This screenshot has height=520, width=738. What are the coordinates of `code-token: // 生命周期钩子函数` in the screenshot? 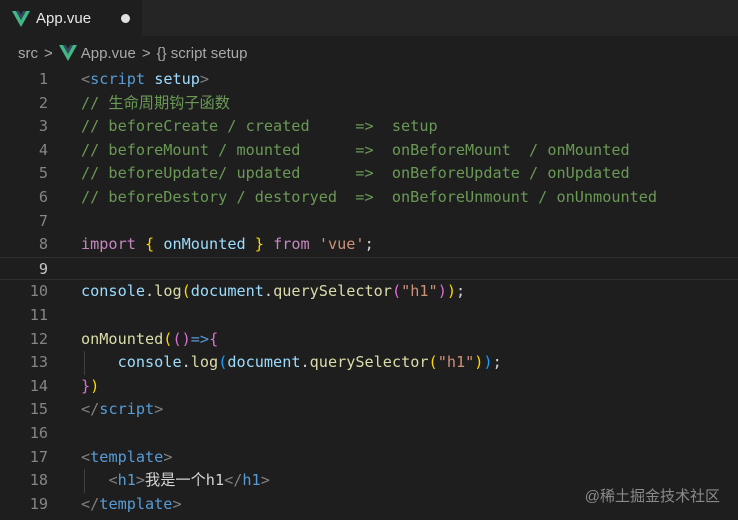 It's located at (155, 102).